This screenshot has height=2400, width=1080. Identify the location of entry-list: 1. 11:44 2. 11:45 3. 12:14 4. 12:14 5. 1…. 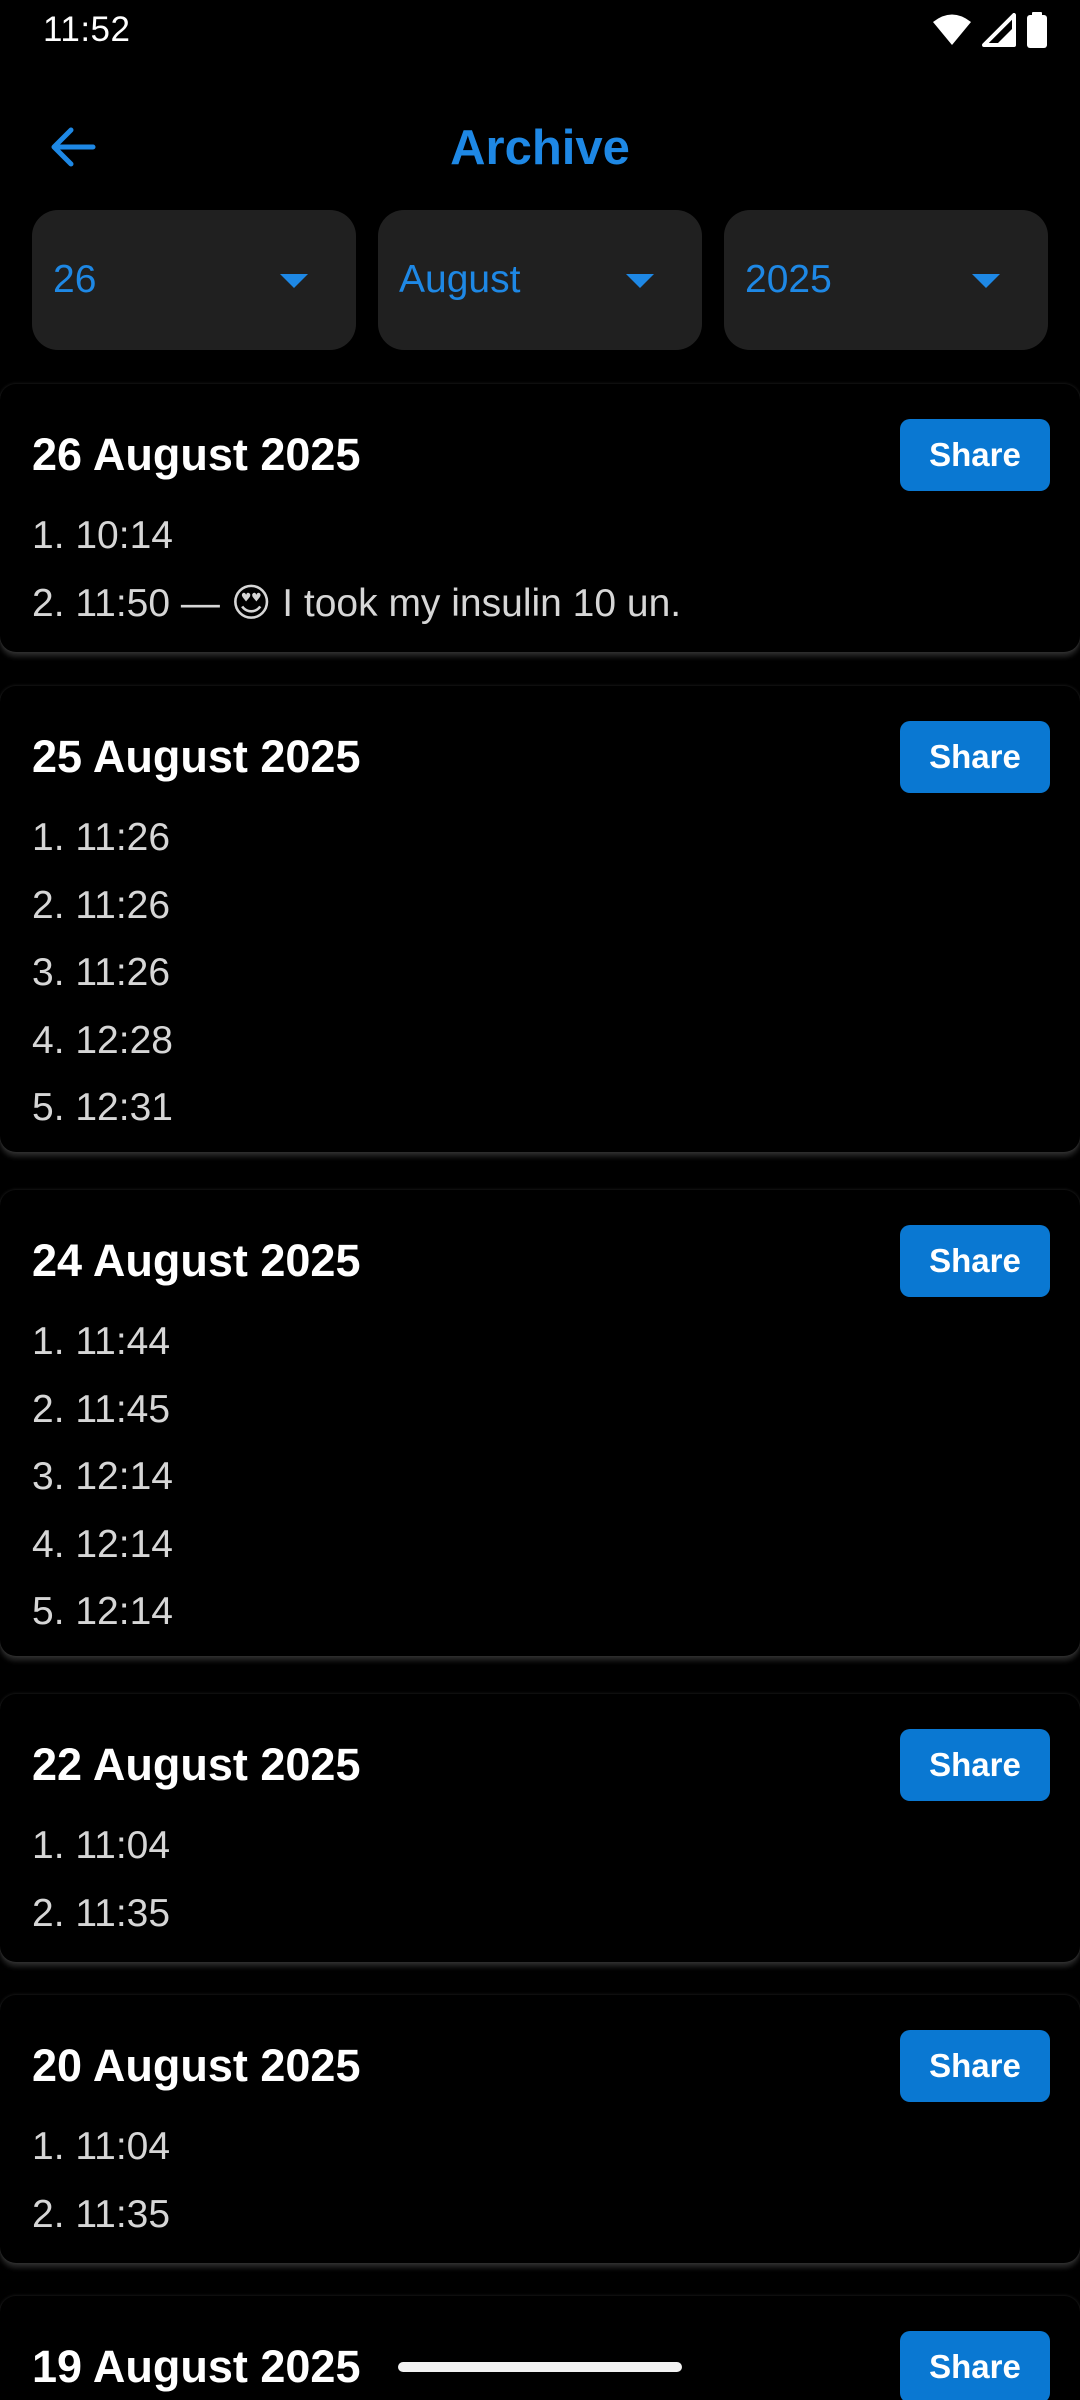
(102, 1477).